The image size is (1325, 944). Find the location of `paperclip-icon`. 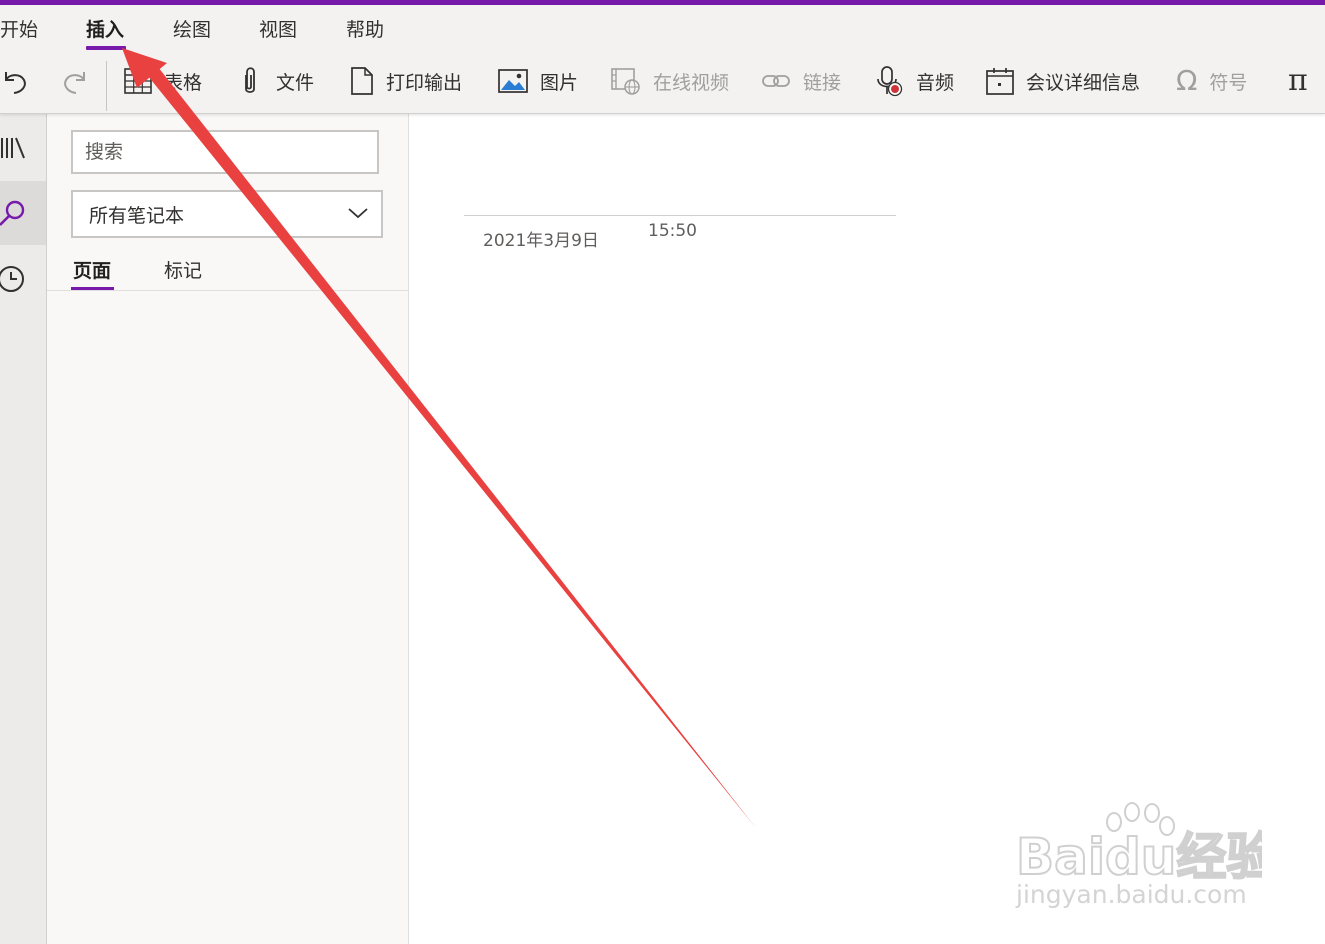

paperclip-icon is located at coordinates (250, 80).